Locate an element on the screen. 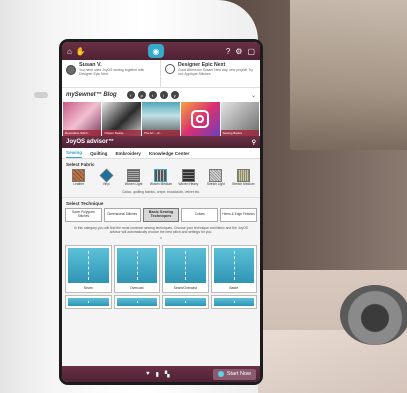 The height and width of the screenshot is (393, 407). avatar is located at coordinates (71, 70).